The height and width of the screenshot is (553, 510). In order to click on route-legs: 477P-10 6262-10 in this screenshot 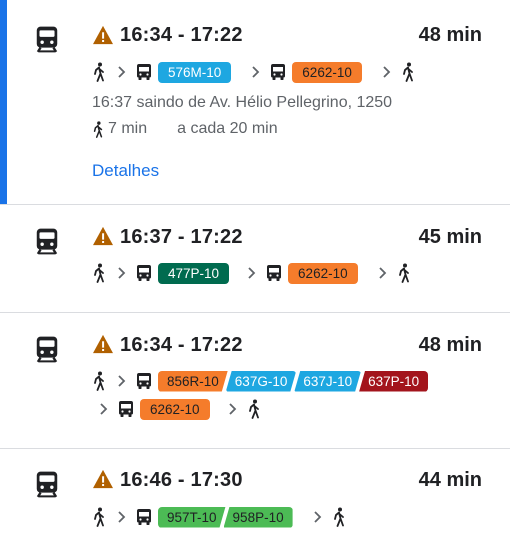, I will do `click(251, 273)`.